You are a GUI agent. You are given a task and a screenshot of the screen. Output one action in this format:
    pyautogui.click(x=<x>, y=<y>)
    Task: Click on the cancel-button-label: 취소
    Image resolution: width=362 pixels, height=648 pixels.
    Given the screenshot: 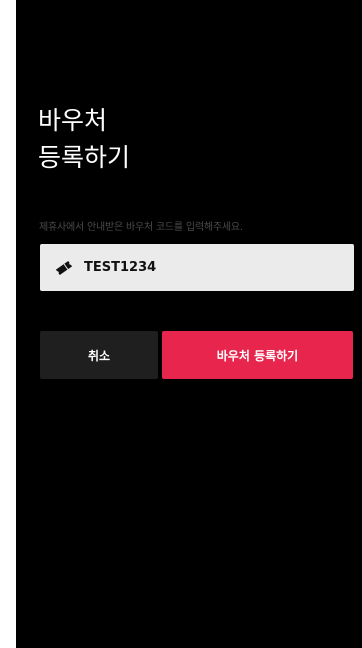 What is the action you would take?
    pyautogui.click(x=99, y=355)
    